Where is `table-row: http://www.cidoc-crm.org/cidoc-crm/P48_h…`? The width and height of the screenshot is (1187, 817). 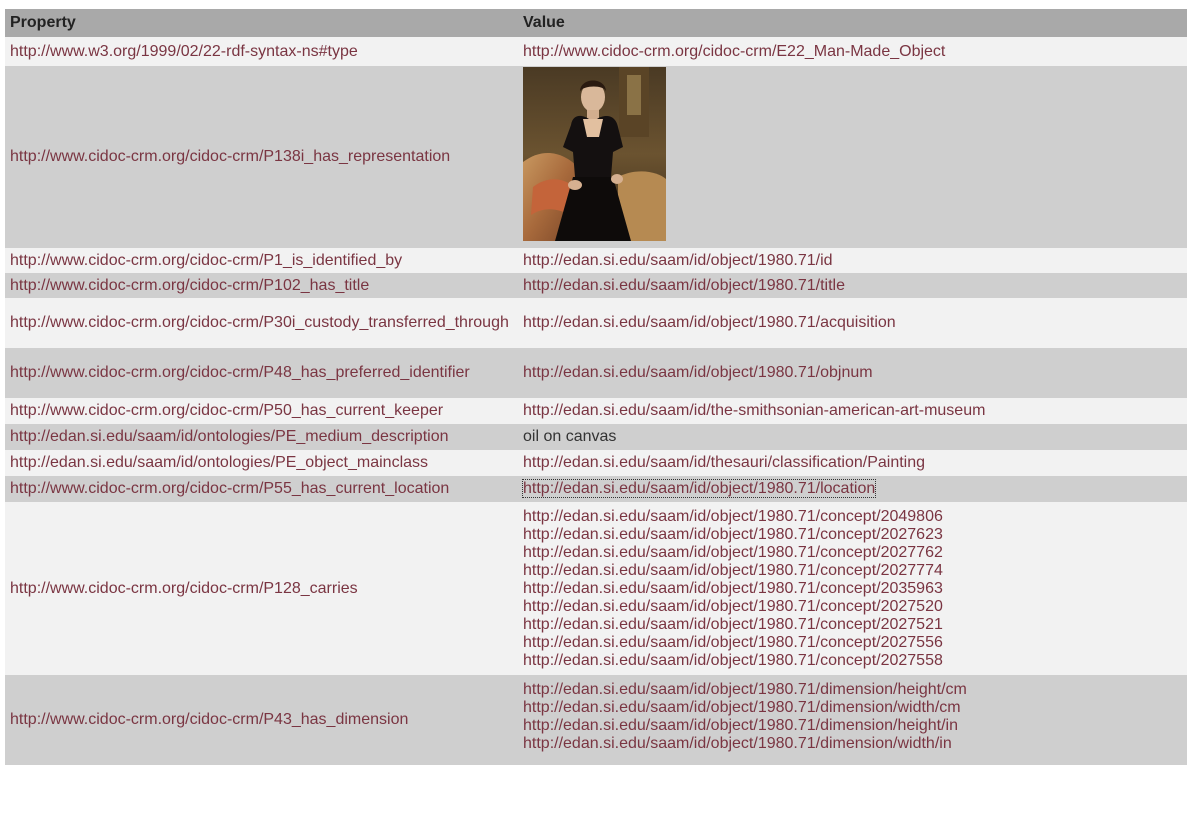 table-row: http://www.cidoc-crm.org/cidoc-crm/P48_h… is located at coordinates (596, 373).